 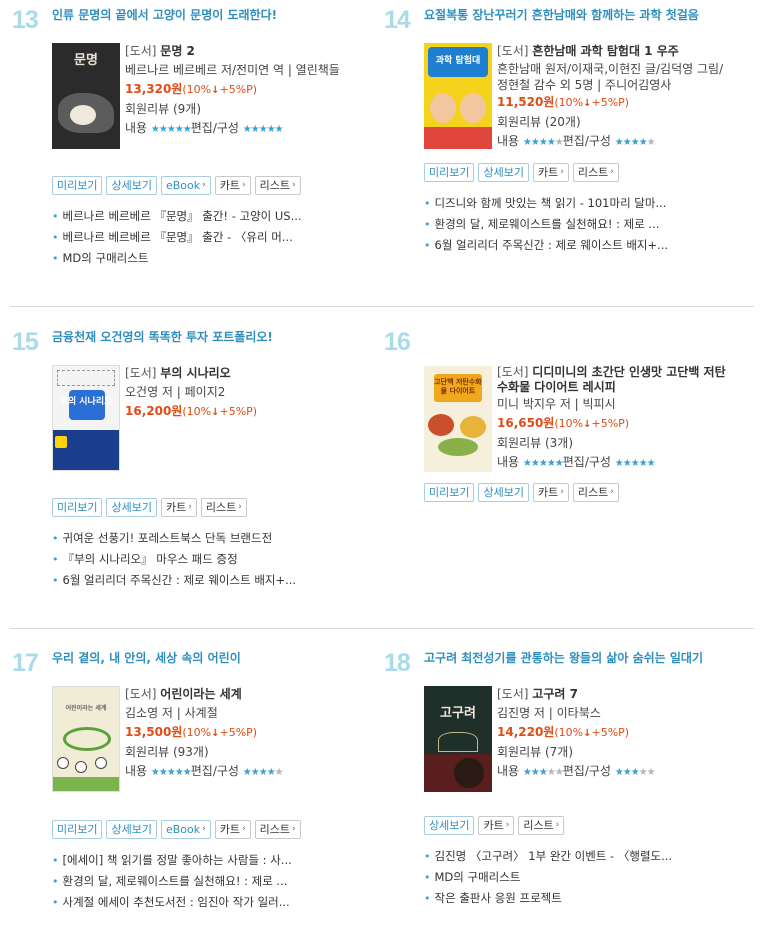 I want to click on book-title-link: 흔한남매 과학 탐험대 1 우주, so click(x=605, y=51).